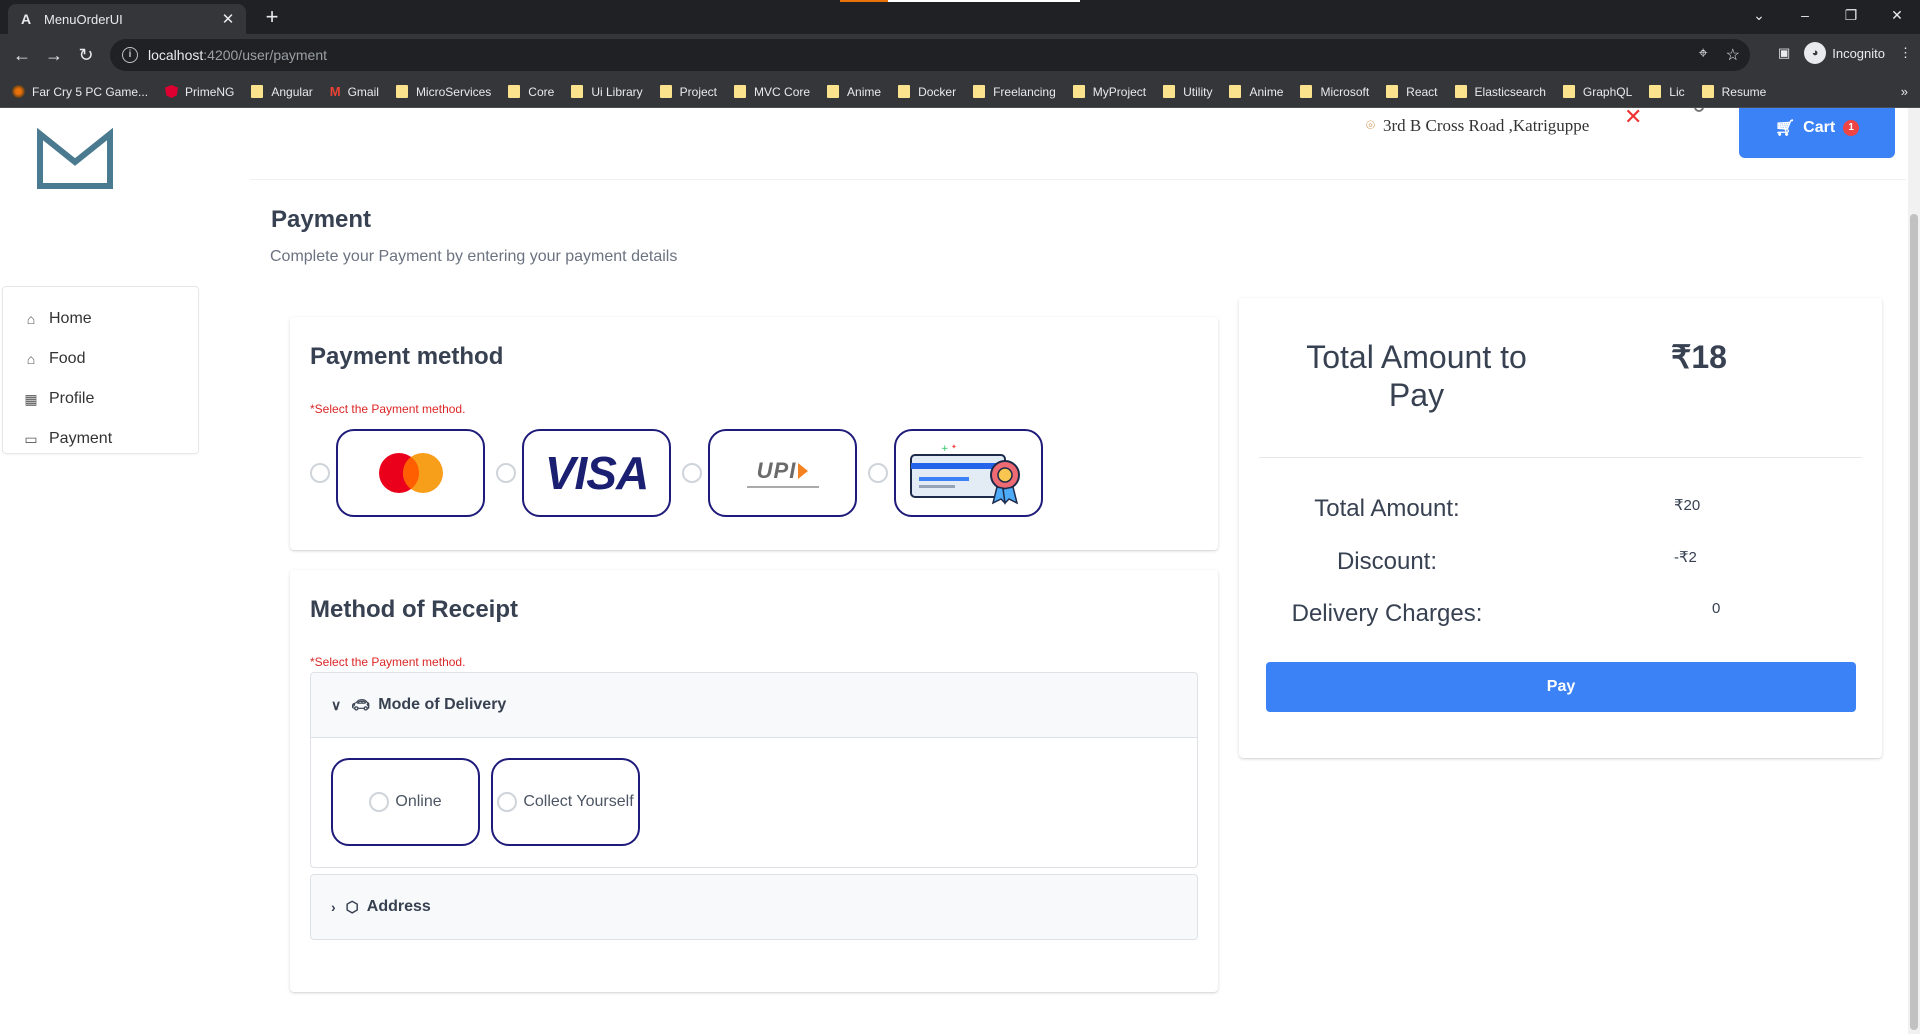 The image size is (1920, 1034). Describe the element at coordinates (1805, 15) in the screenshot. I see `minimize-button: –` at that location.